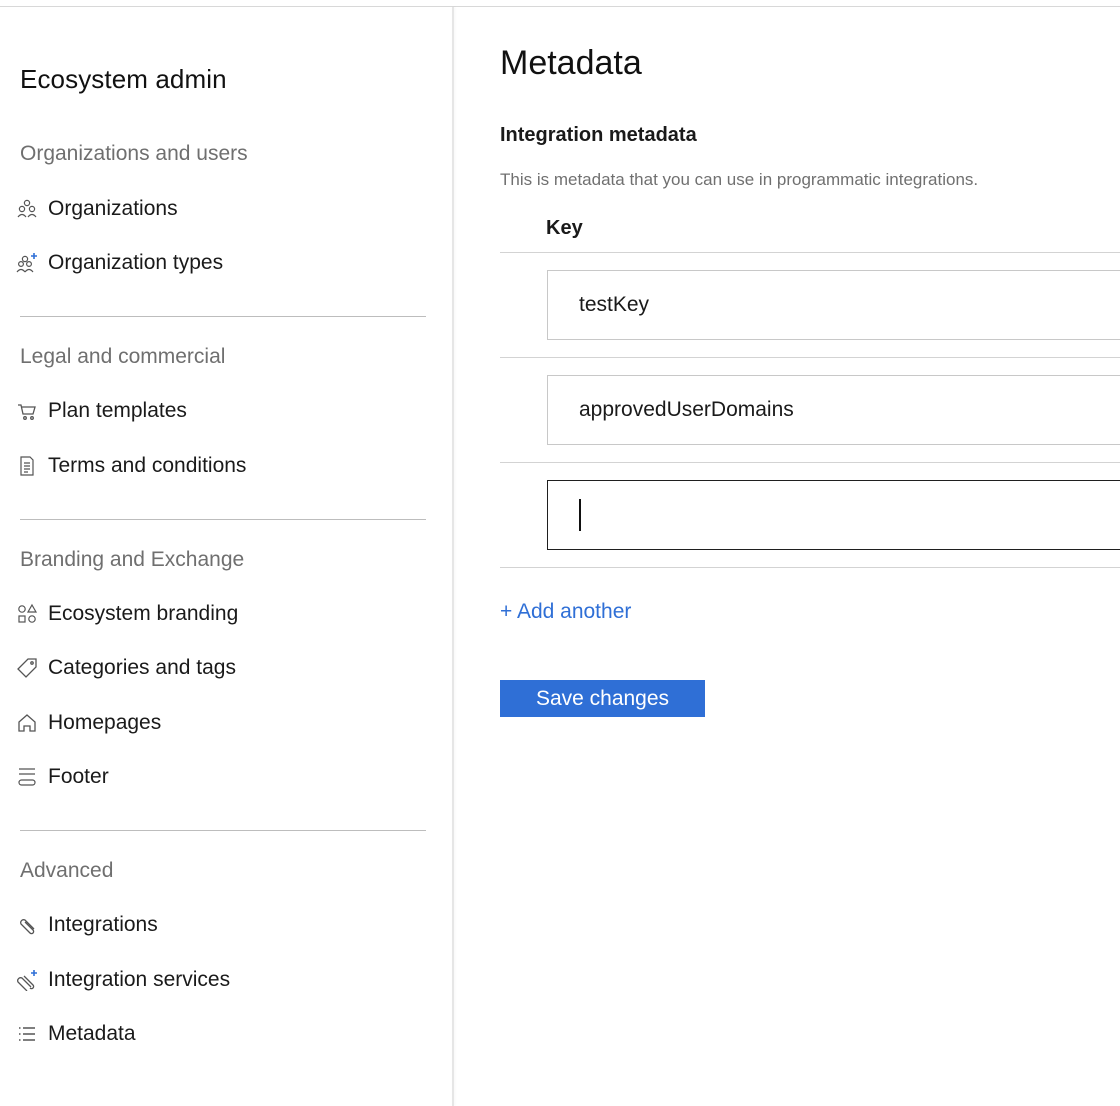  Describe the element at coordinates (123, 356) in the screenshot. I see `section-heading-legal: Legal and commercial` at that location.